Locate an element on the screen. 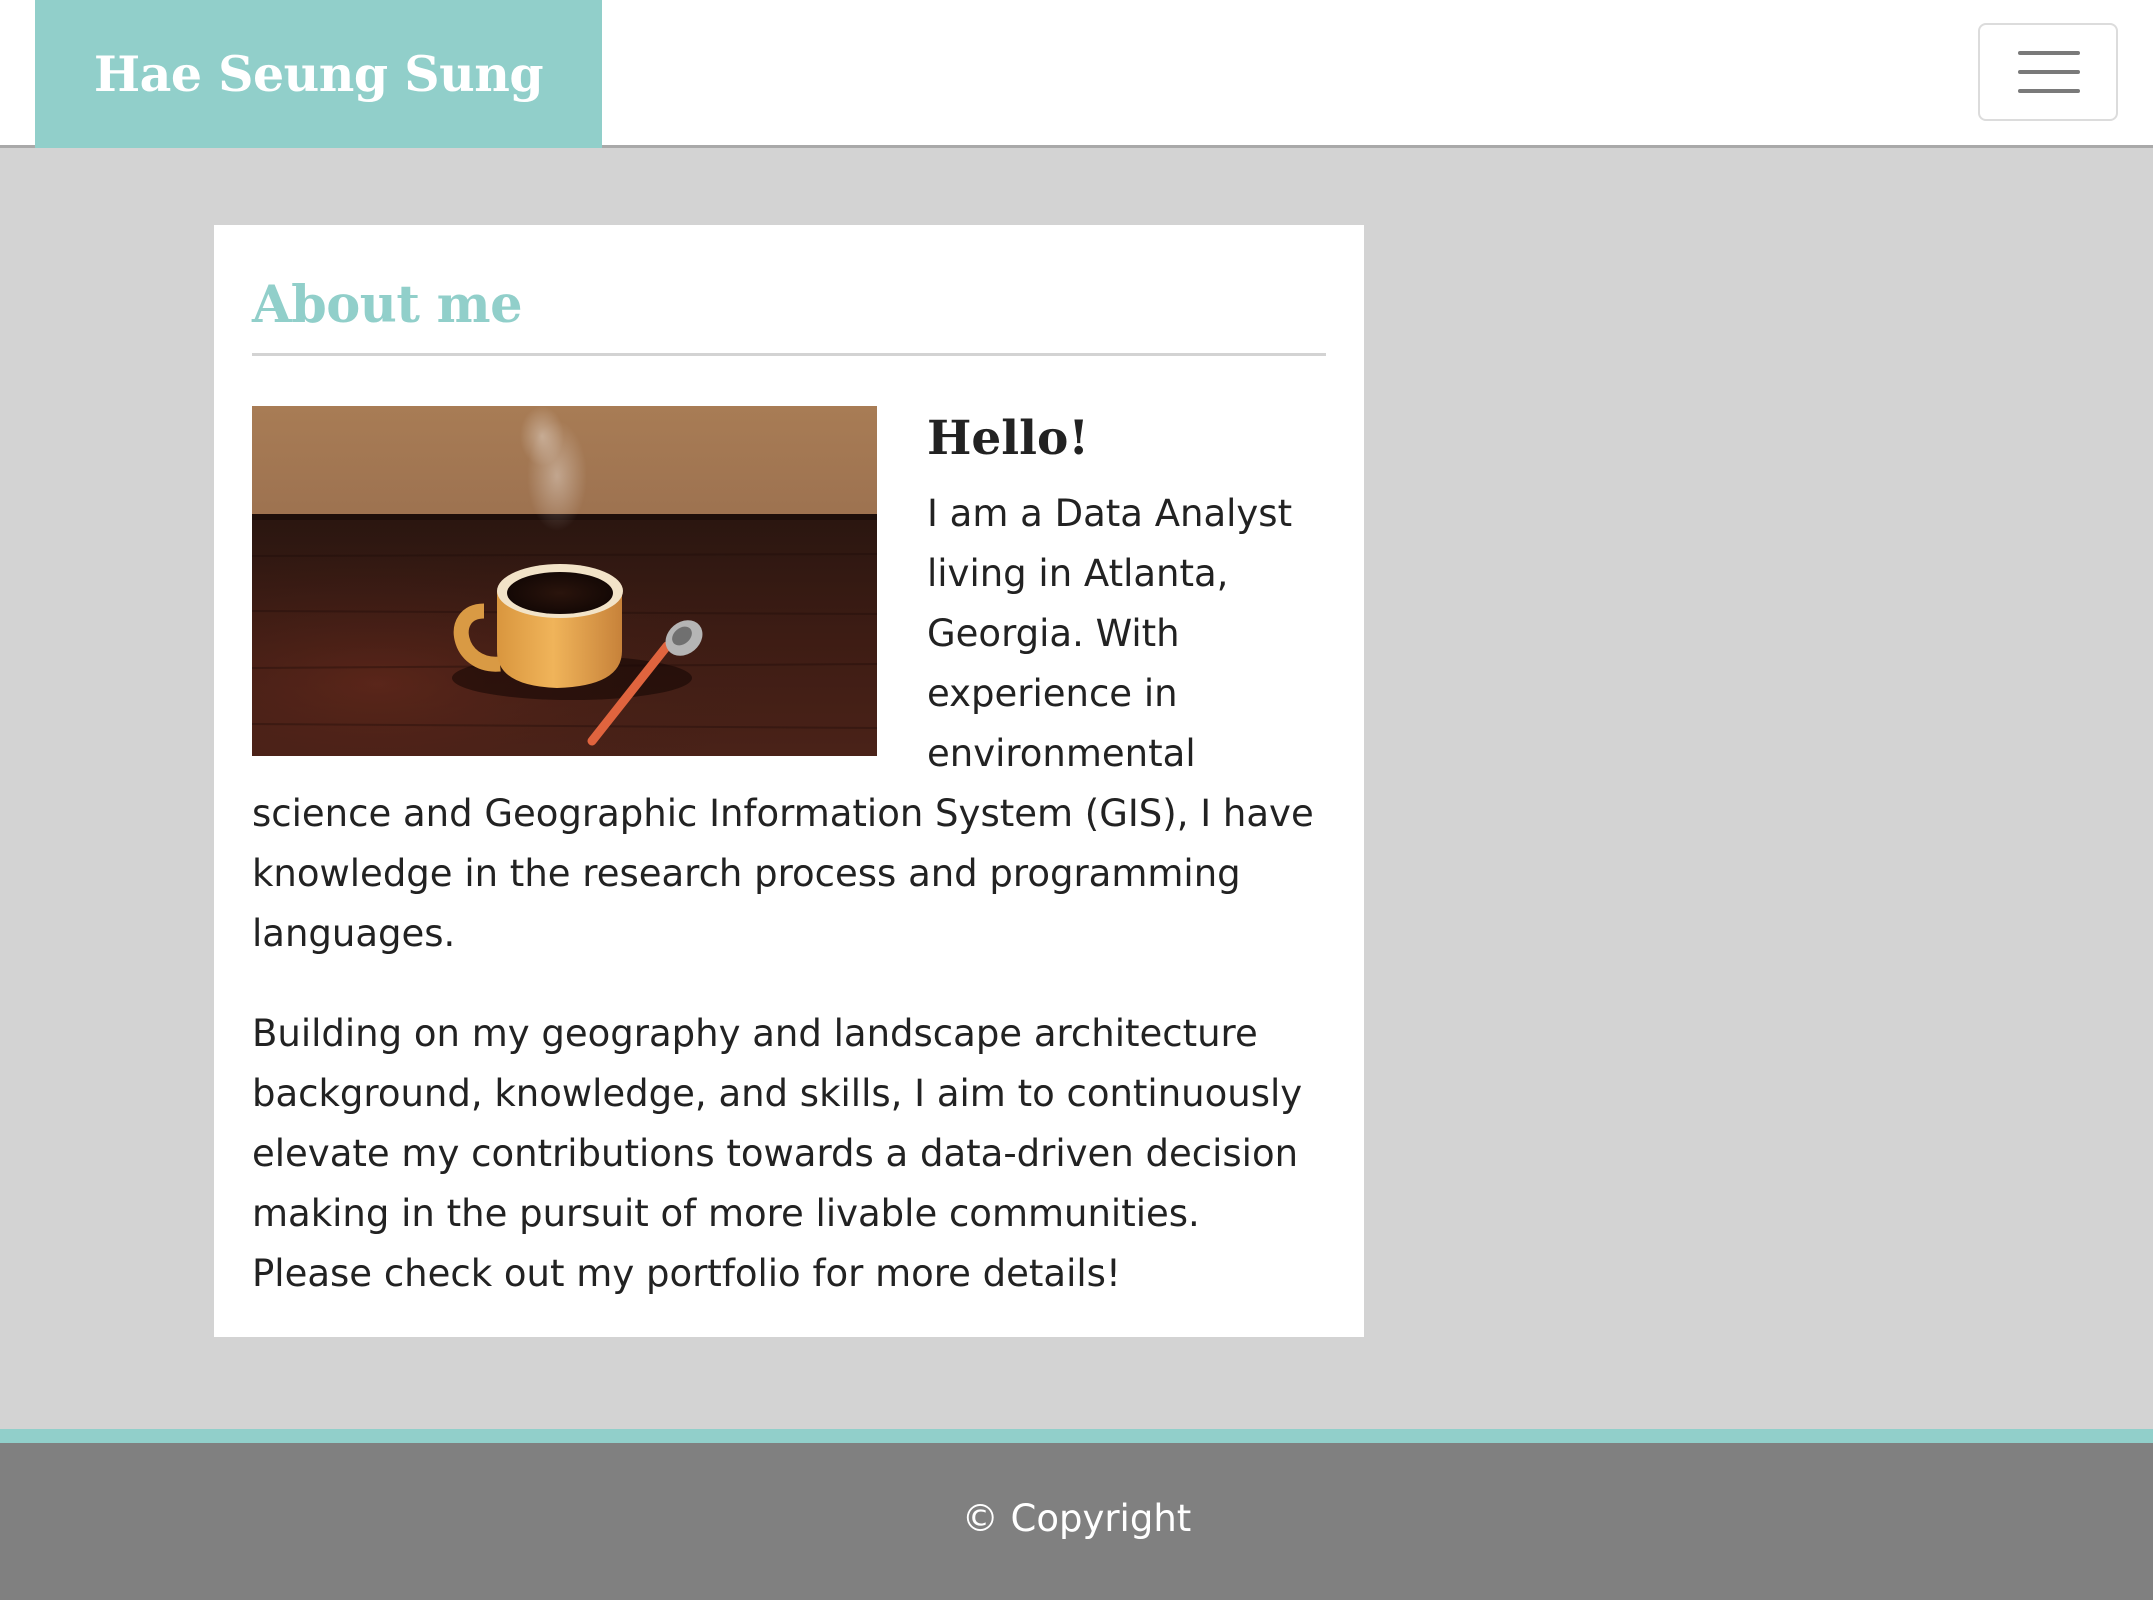 The height and width of the screenshot is (1600, 2153). site-brand-link: Hae Seung Sung is located at coordinates (318, 74).